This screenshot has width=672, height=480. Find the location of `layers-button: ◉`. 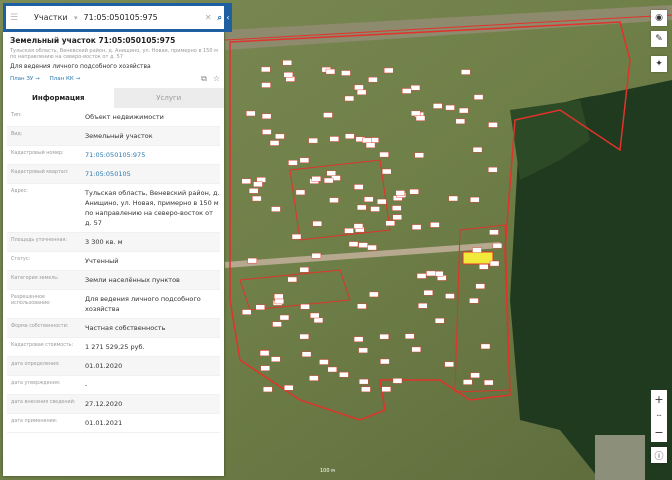

layers-button: ◉ is located at coordinates (659, 18).